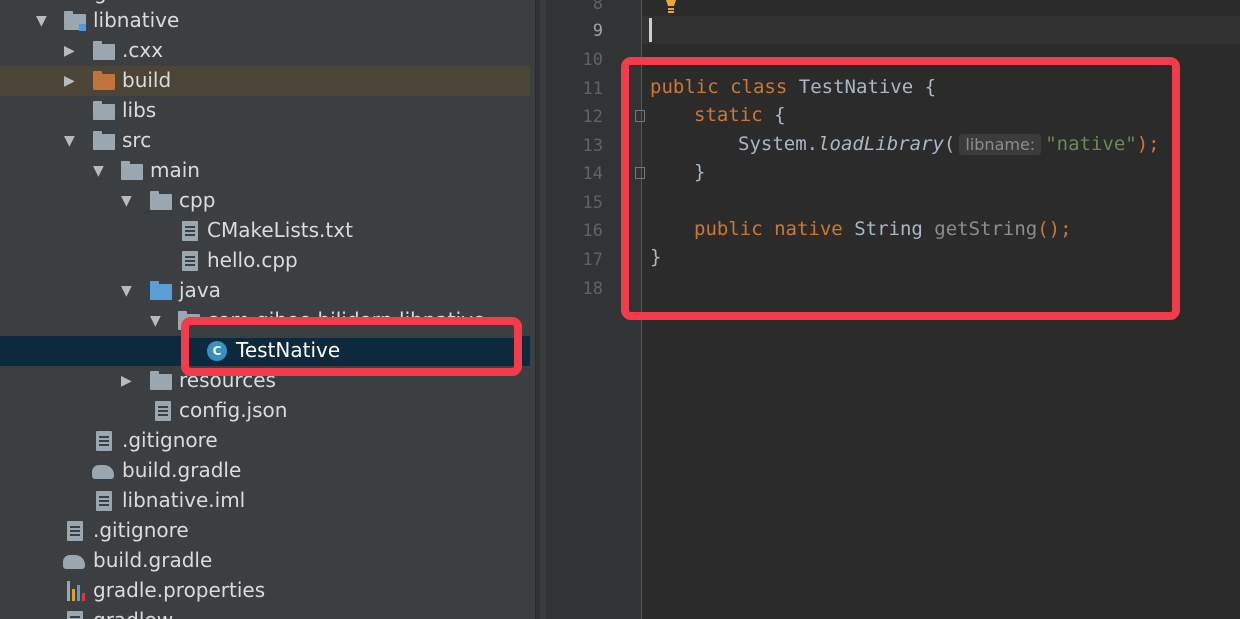  What do you see at coordinates (137, 140) in the screenshot?
I see `tree-item-label: src` at bounding box center [137, 140].